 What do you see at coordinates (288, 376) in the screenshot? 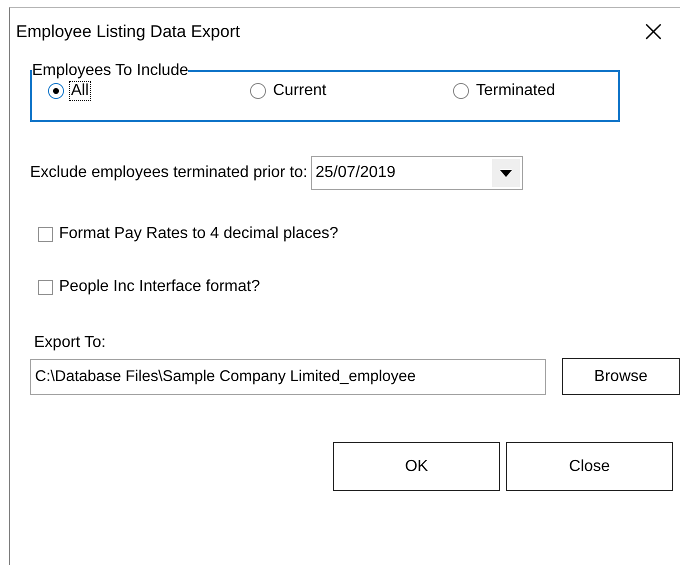
I see `path-field: C:\Database Files\Sample Company Limited_employee` at bounding box center [288, 376].